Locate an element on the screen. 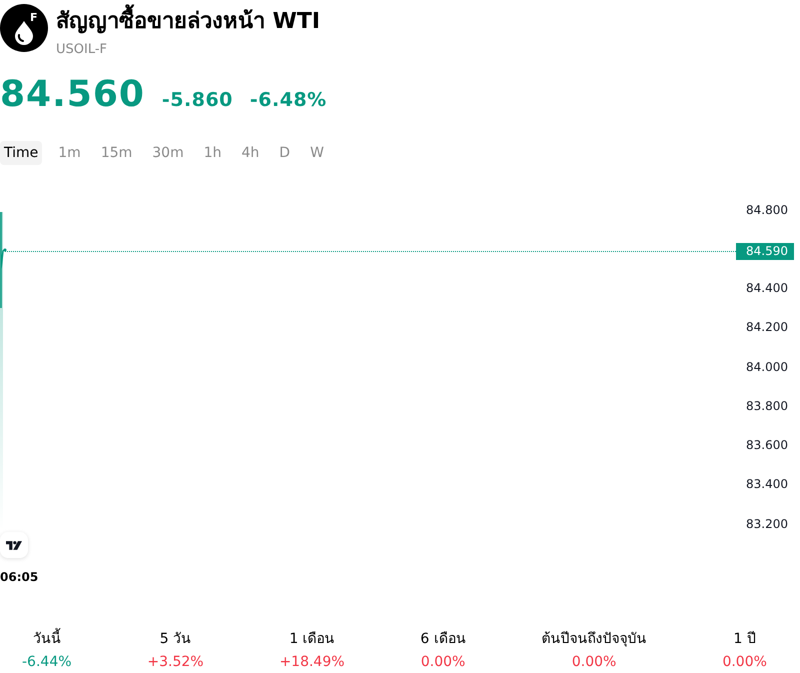 The height and width of the screenshot is (673, 800). timeframe-tab: 30m is located at coordinates (168, 153).